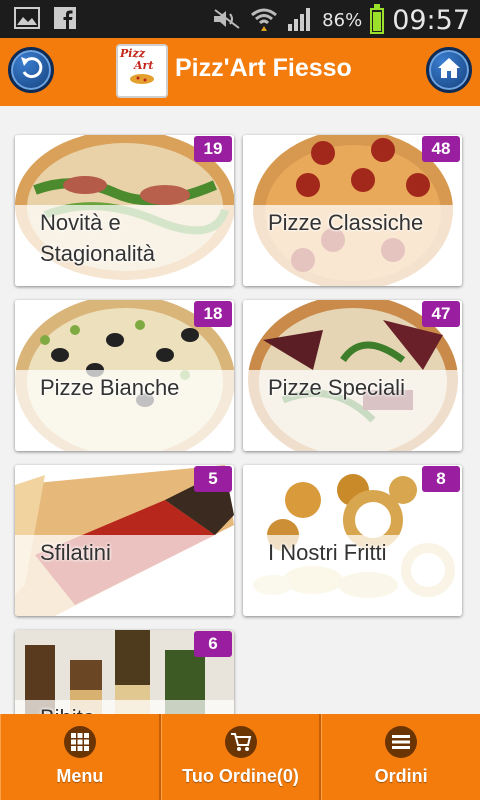 This screenshot has width=480, height=800. I want to click on clock: 09:57, so click(431, 20).